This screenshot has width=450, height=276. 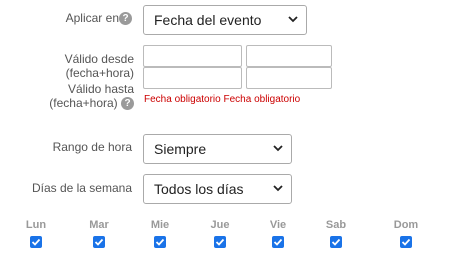 What do you see at coordinates (36, 225) in the screenshot?
I see `day-label: Lun` at bounding box center [36, 225].